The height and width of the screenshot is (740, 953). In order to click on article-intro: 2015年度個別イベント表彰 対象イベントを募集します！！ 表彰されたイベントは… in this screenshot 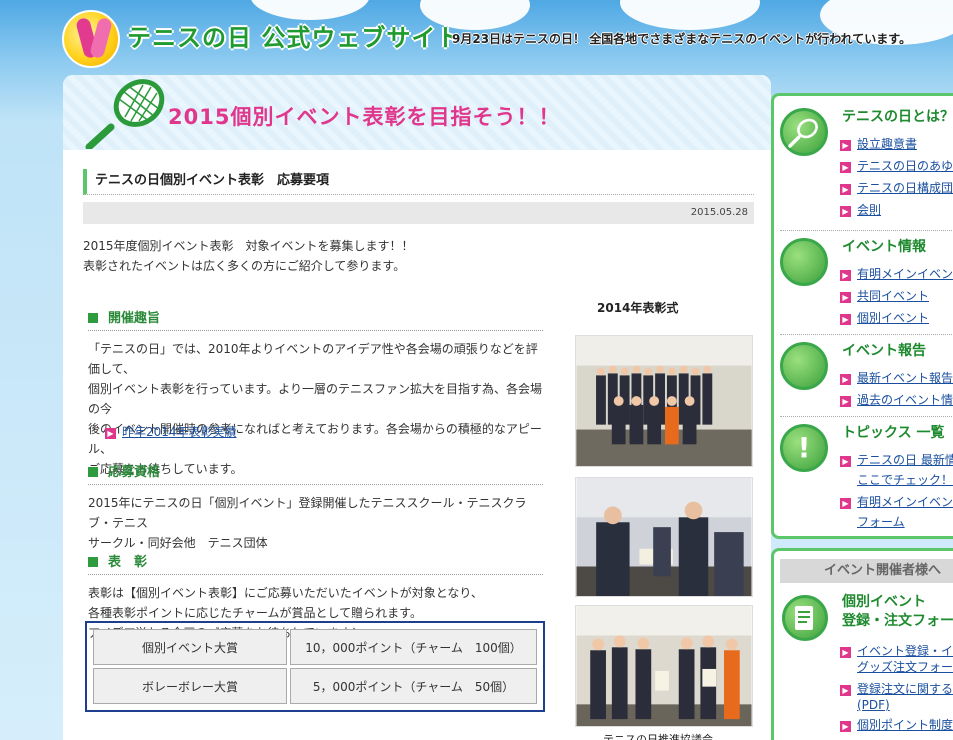, I will do `click(313, 256)`.